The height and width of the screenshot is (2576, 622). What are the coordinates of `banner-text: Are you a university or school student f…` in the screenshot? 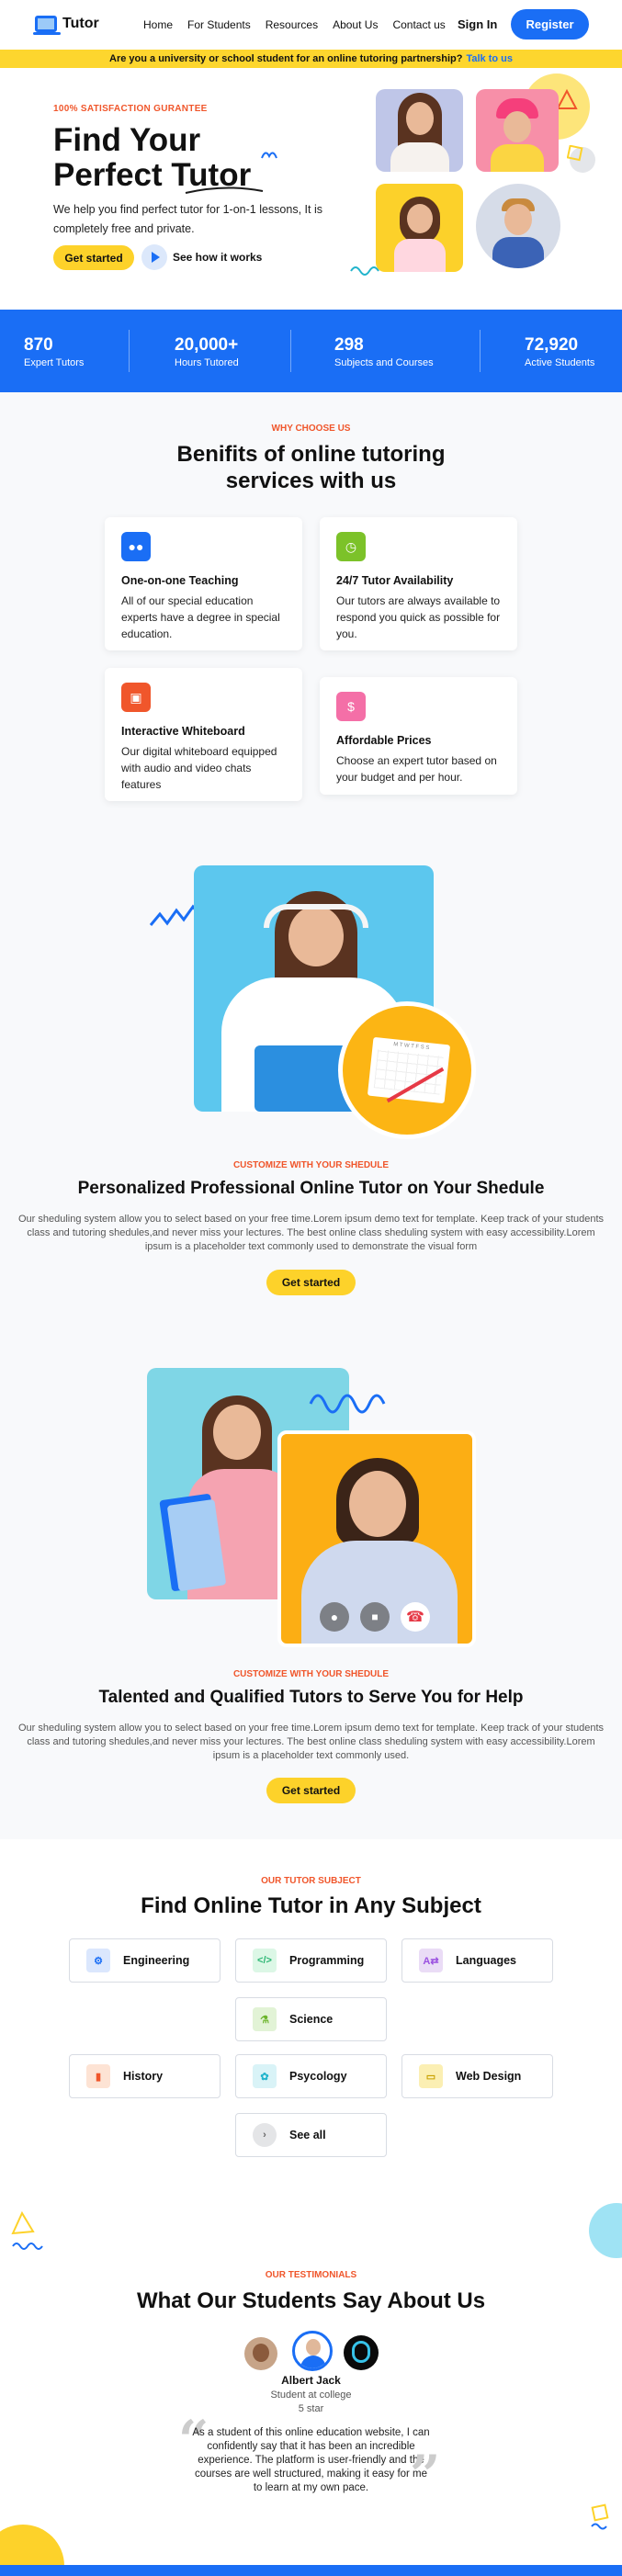 It's located at (286, 58).